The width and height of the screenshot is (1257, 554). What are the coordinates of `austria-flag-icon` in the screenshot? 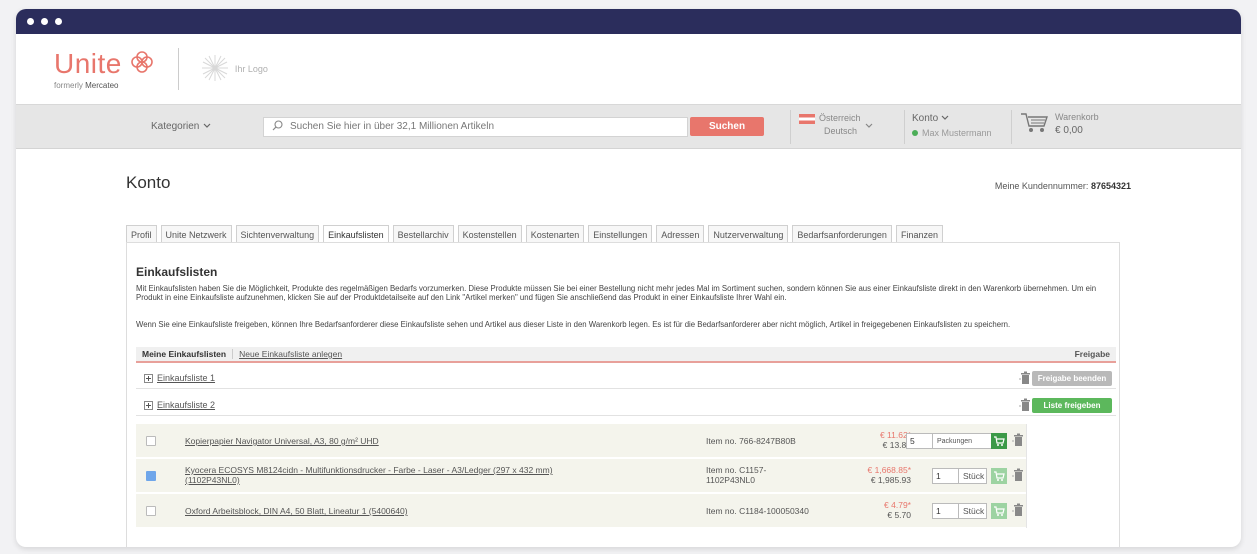 It's located at (807, 119).